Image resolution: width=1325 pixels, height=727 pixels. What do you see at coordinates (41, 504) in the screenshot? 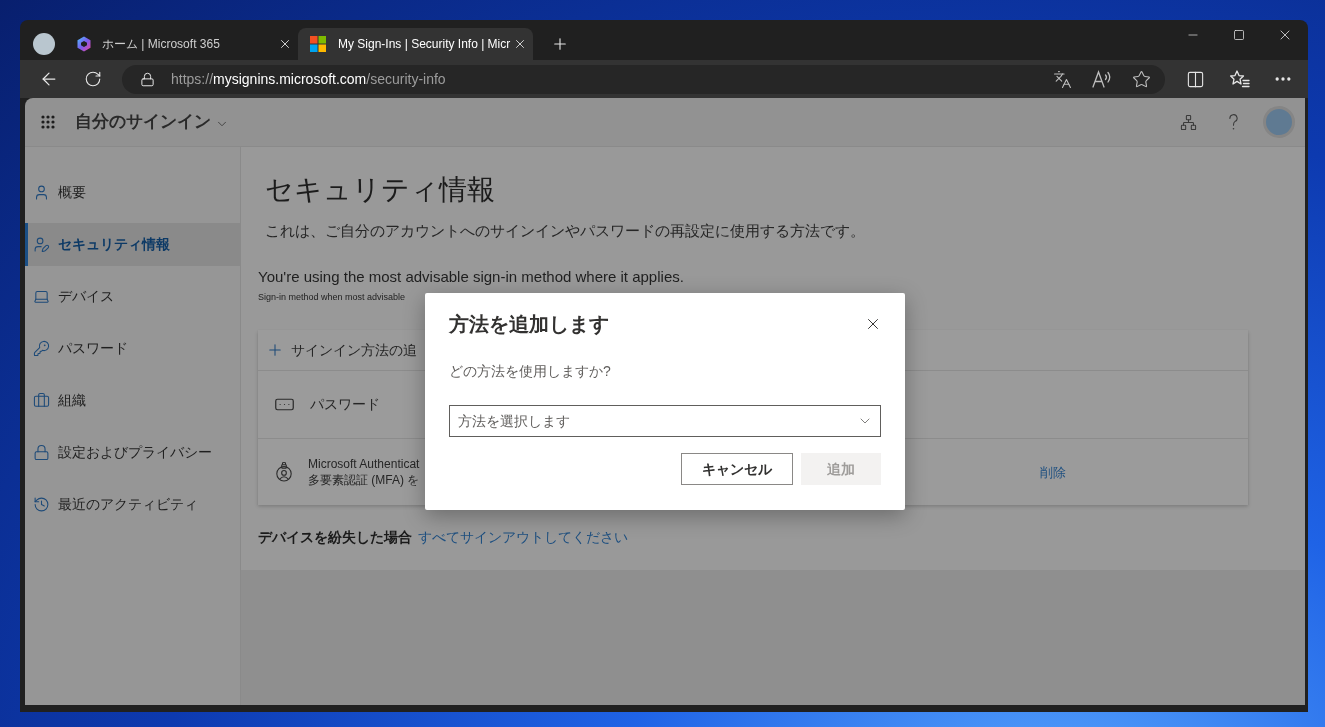
I see `history-icon` at bounding box center [41, 504].